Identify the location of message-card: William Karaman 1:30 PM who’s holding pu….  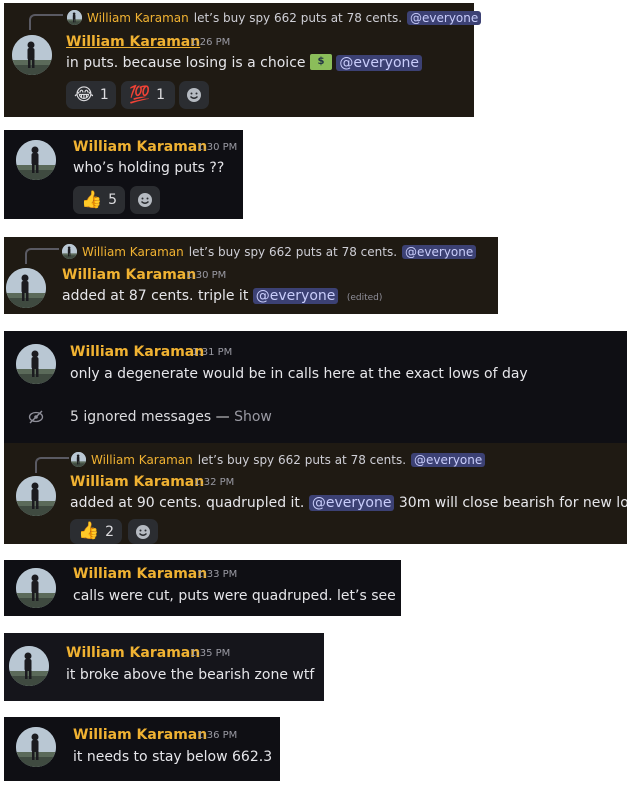
(123, 174).